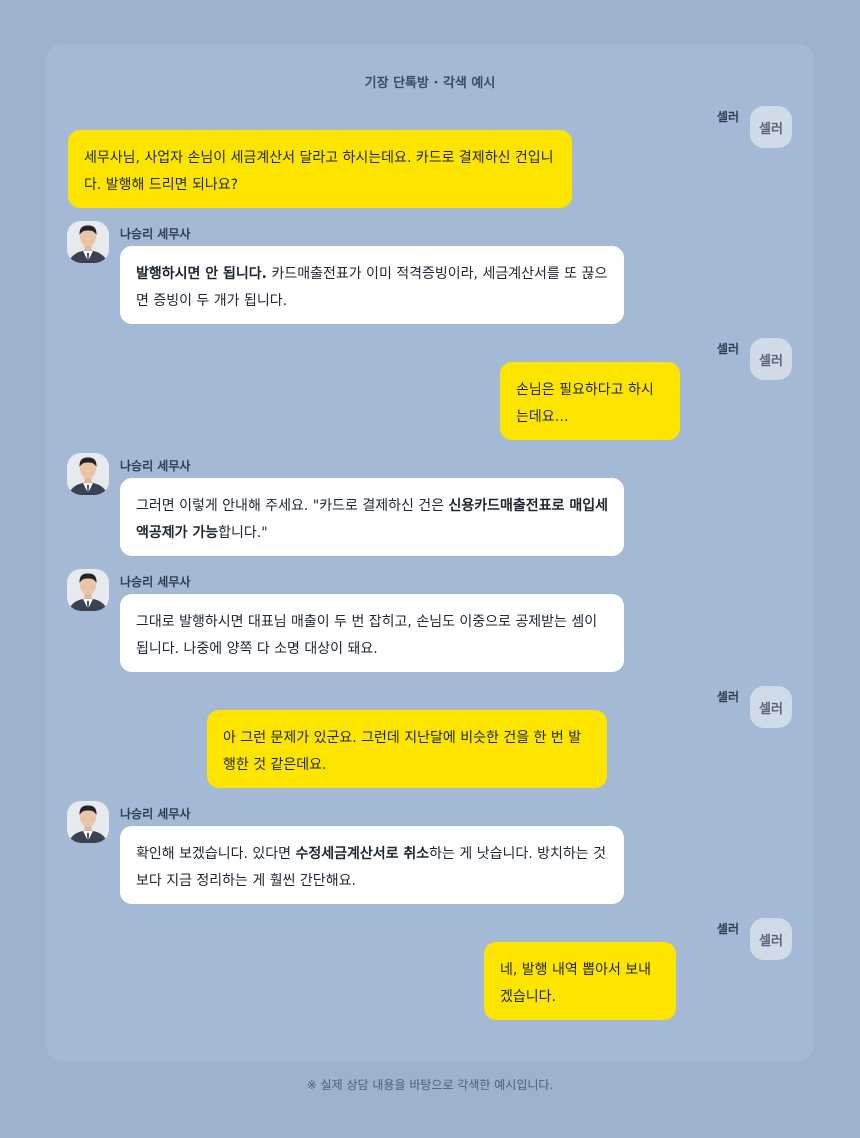 Image resolution: width=860 pixels, height=1138 pixels. Describe the element at coordinates (362, 854) in the screenshot. I see `message-emphasis: 수정세금계산서로 취소` at that location.